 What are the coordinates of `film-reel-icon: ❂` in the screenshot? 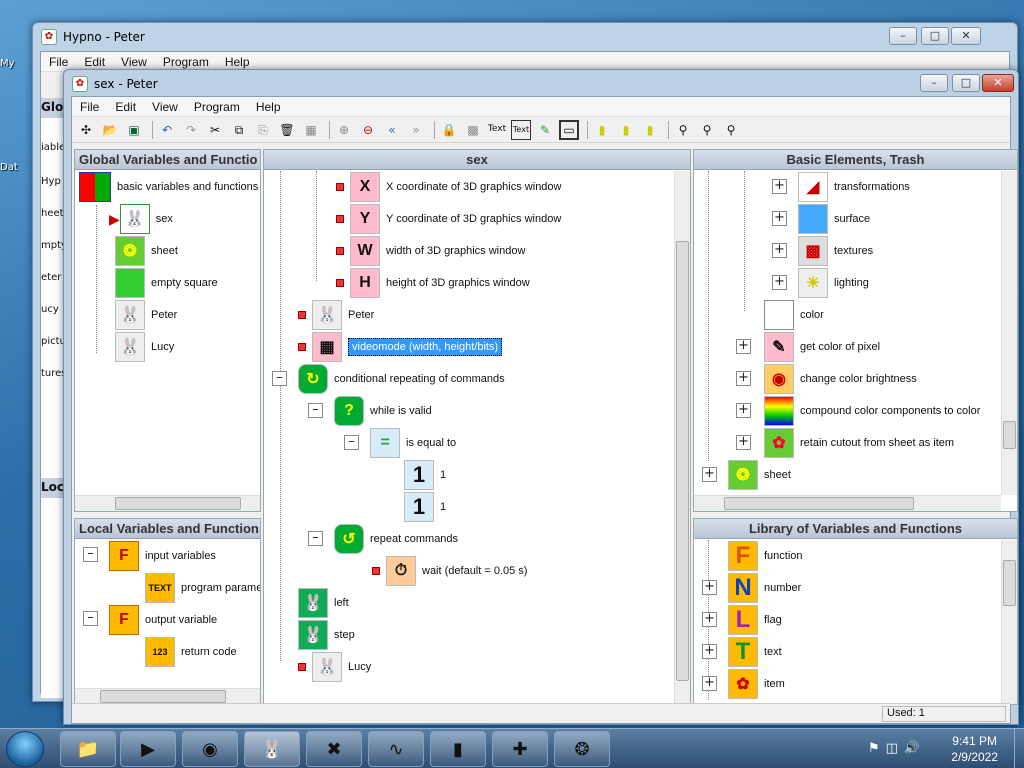 It's located at (582, 749).